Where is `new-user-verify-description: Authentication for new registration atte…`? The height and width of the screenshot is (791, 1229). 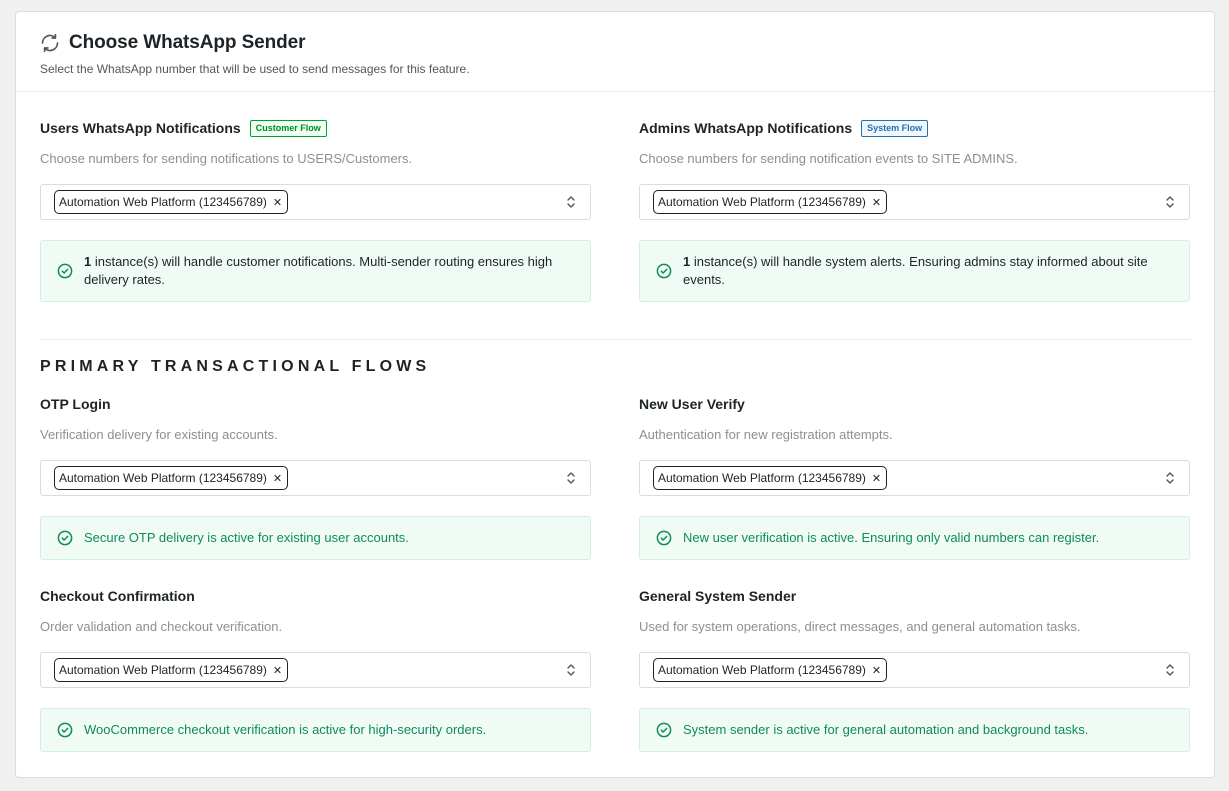
new-user-verify-description: Authentication for new registration atte… is located at coordinates (766, 434).